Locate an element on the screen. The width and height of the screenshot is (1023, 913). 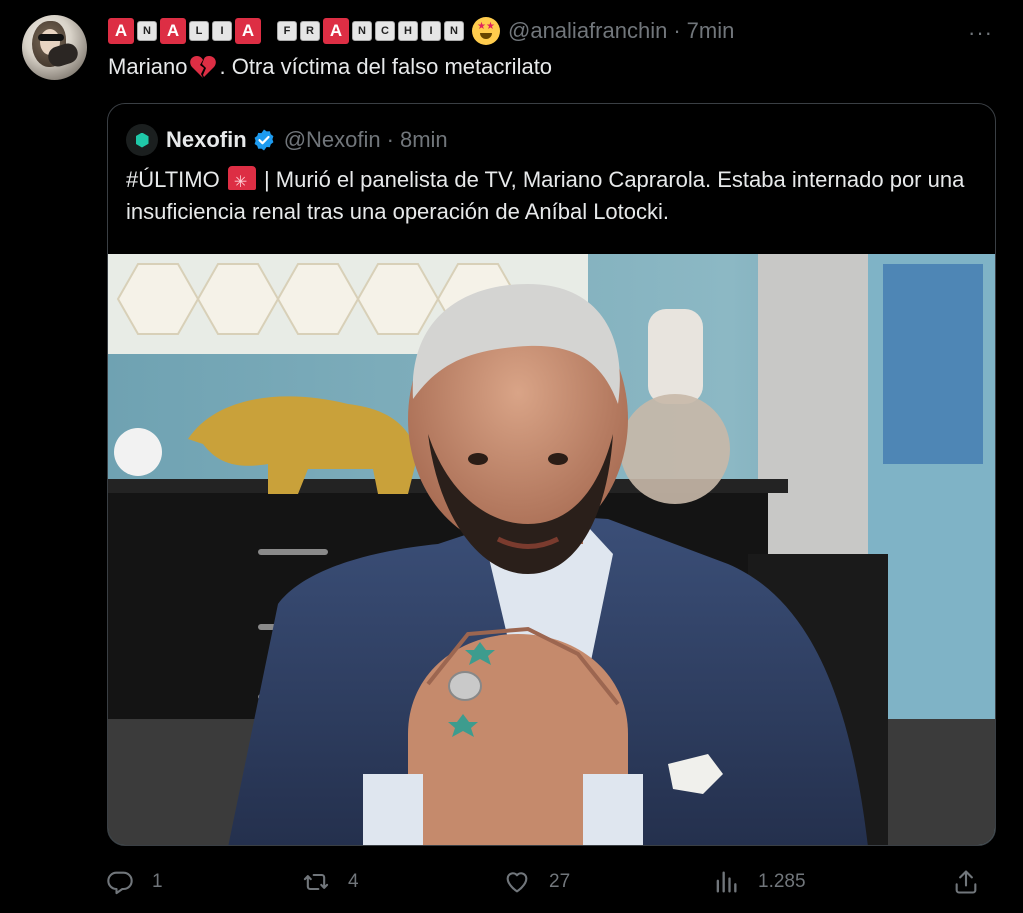
like-button: 27 is located at coordinates (536, 882).